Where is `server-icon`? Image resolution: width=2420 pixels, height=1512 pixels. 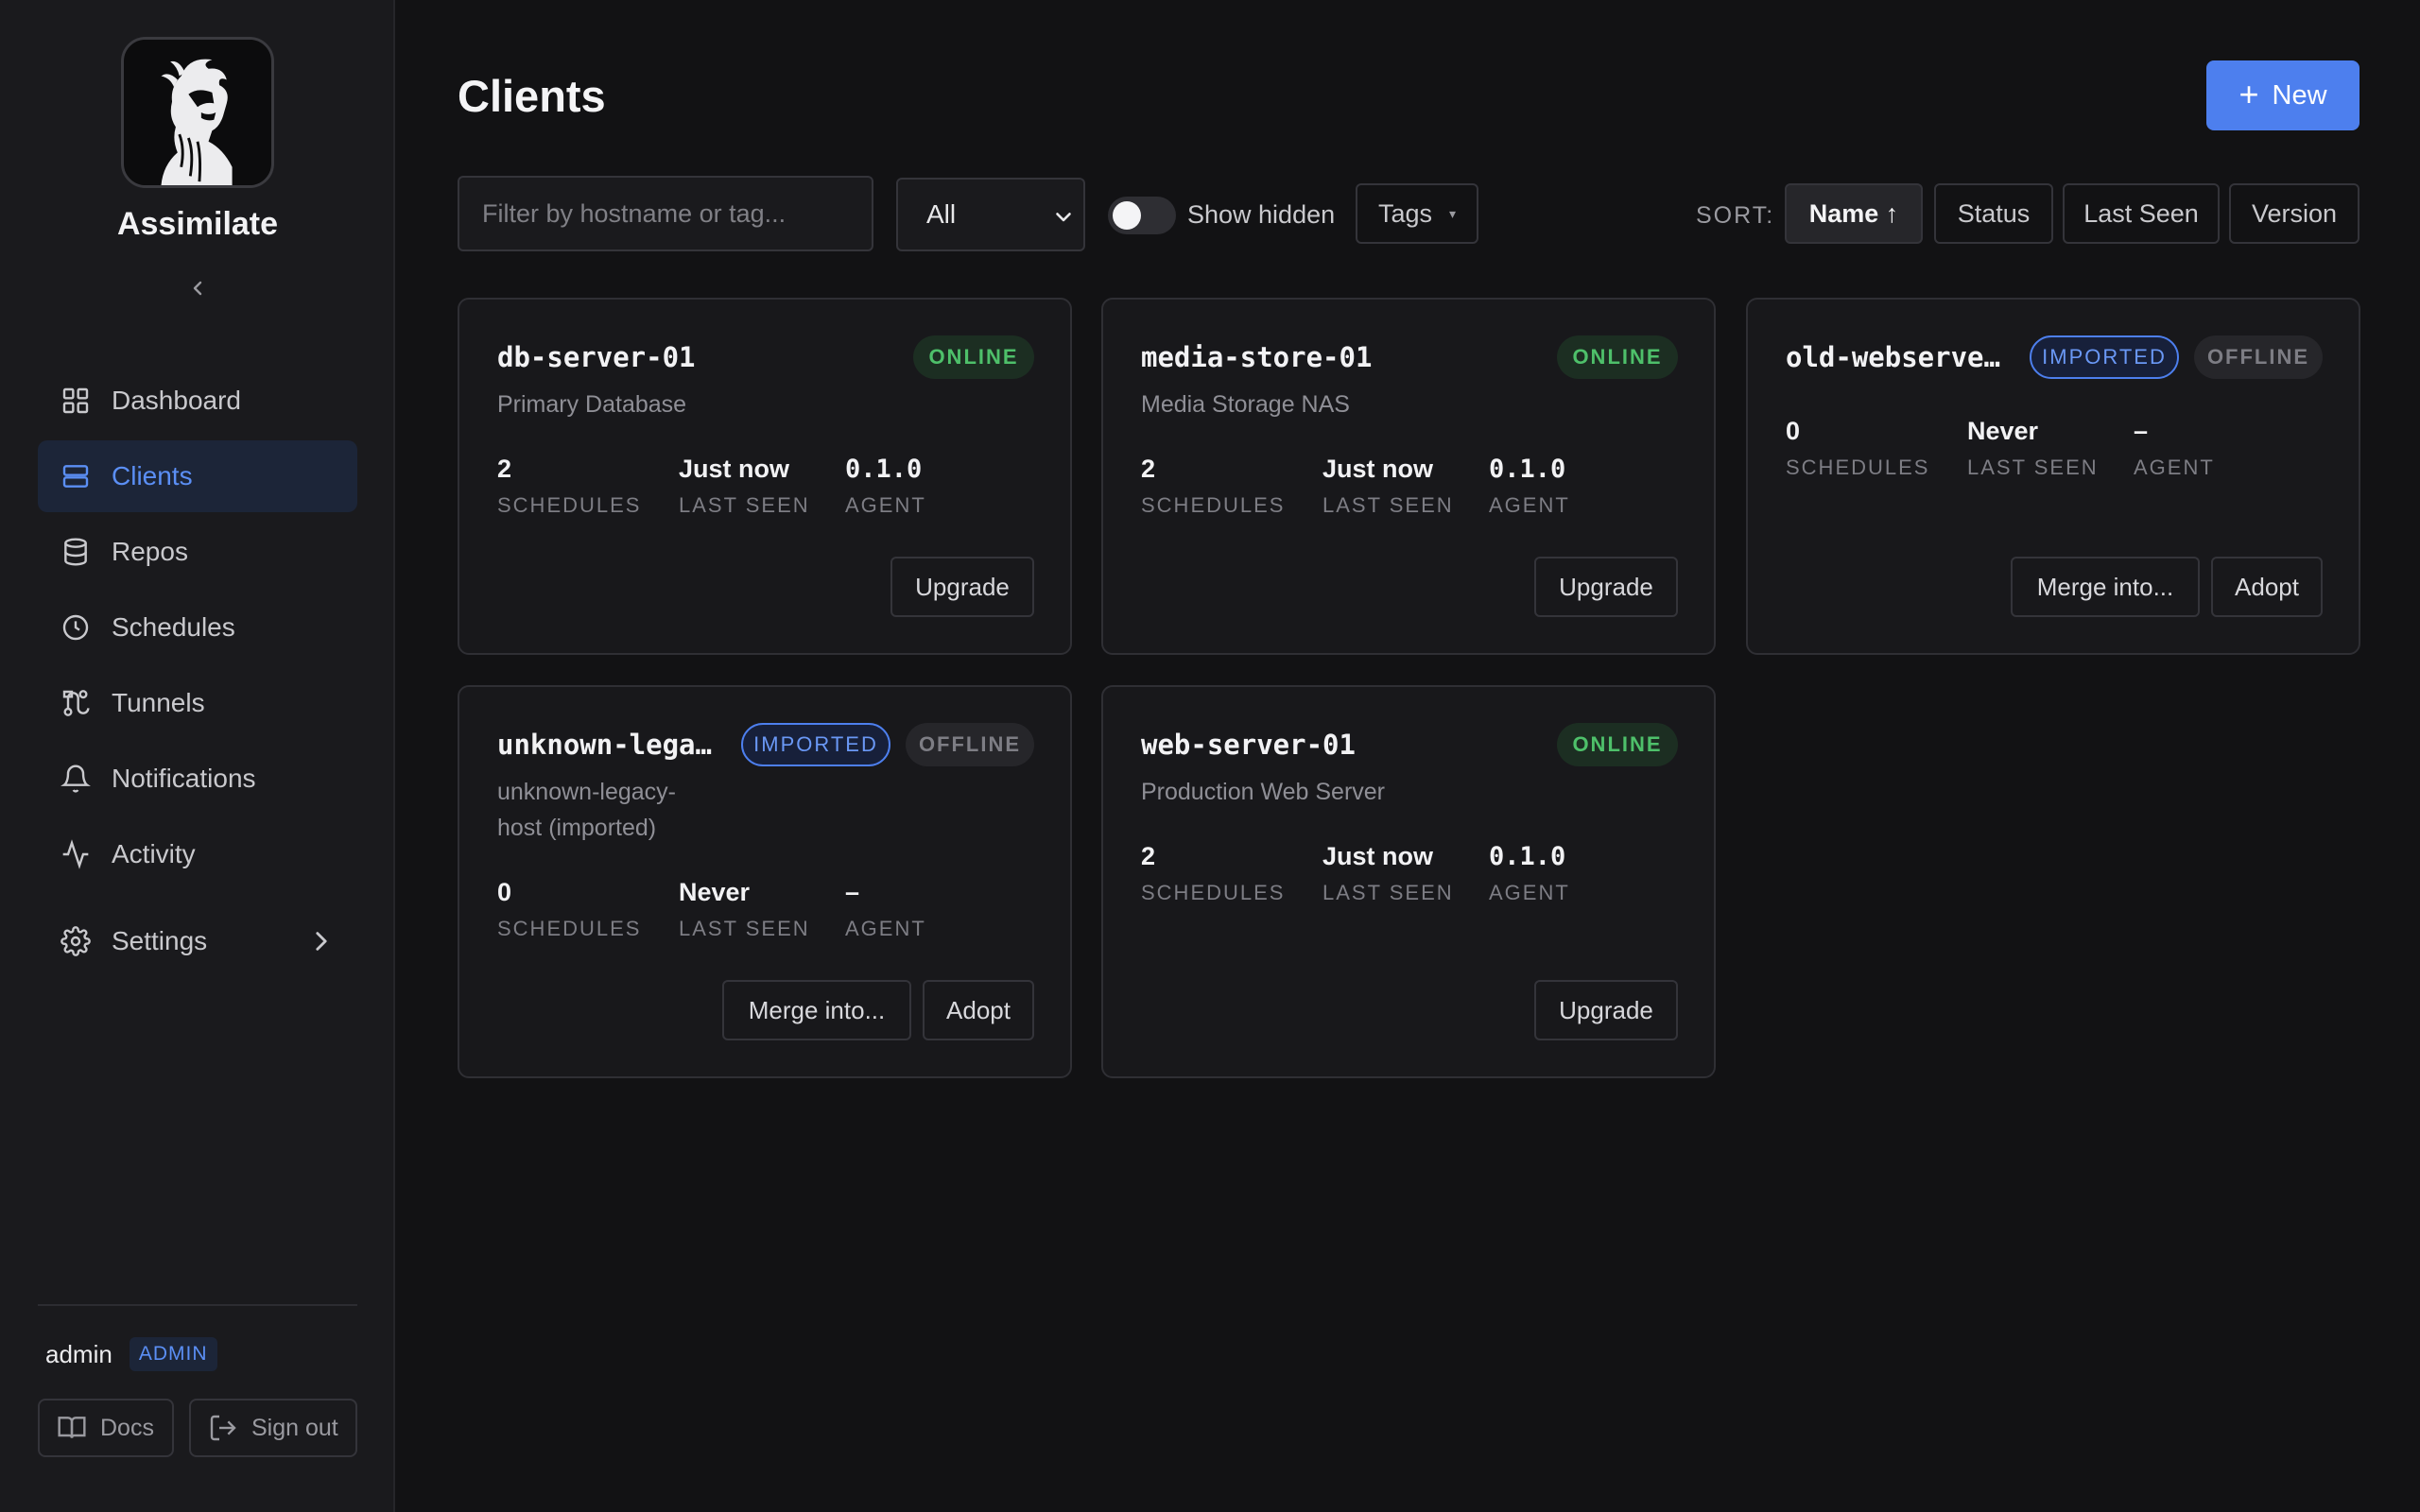
server-icon is located at coordinates (76, 476).